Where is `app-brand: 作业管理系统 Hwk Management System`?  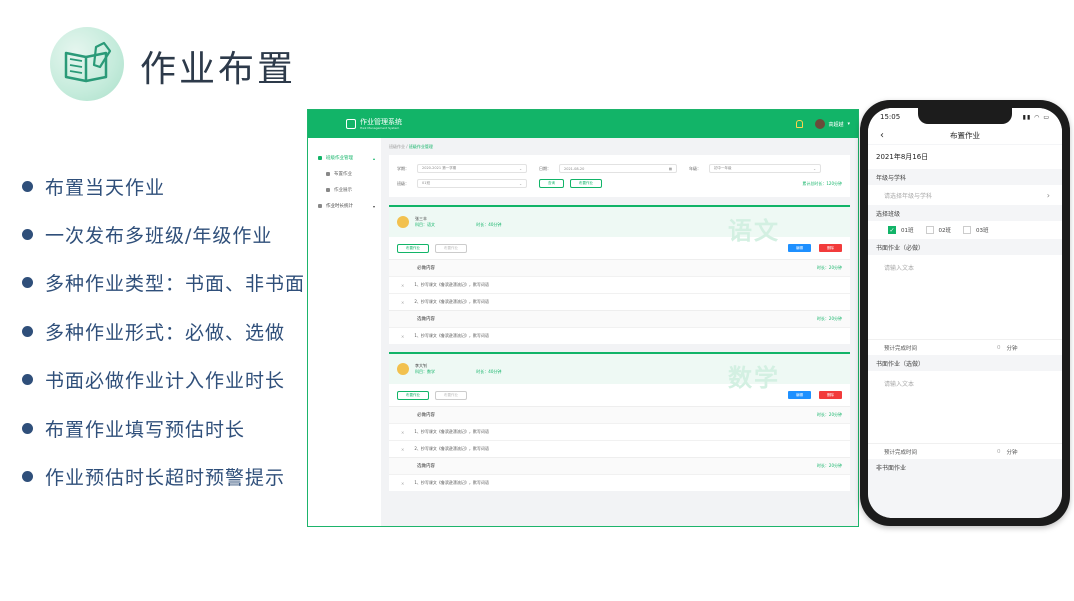 app-brand: 作业管理系统 Hwk Management System is located at coordinates (374, 123).